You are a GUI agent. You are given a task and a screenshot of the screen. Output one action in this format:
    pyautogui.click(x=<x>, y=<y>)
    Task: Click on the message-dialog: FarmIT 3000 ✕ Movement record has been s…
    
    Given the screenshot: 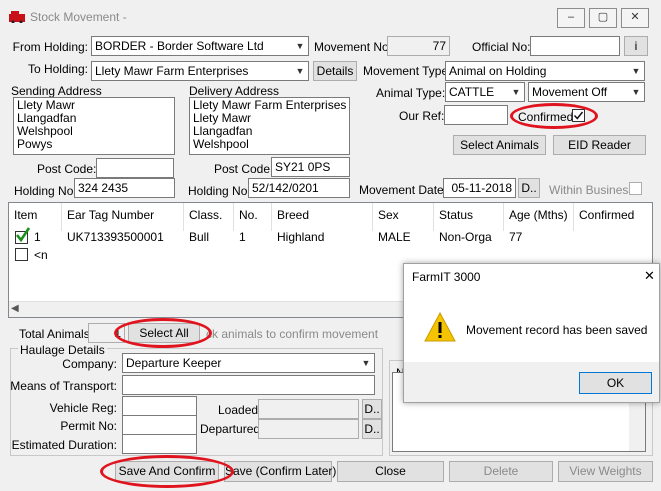 What is the action you would take?
    pyautogui.click(x=531, y=333)
    